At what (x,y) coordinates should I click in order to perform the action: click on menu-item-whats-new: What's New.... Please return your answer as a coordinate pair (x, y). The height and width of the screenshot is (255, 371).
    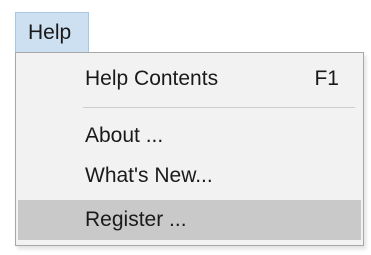
    Looking at the image, I should click on (189, 176).